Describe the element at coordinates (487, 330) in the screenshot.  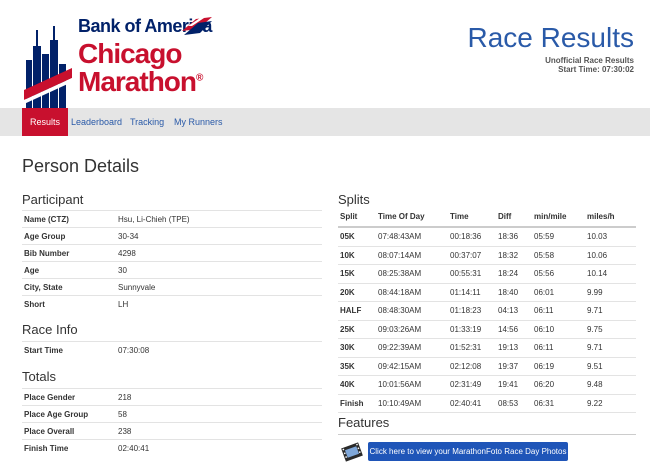
I see `table-row: 25K 09:03:26AM 01:33:19 14:56 06:10 9.75` at that location.